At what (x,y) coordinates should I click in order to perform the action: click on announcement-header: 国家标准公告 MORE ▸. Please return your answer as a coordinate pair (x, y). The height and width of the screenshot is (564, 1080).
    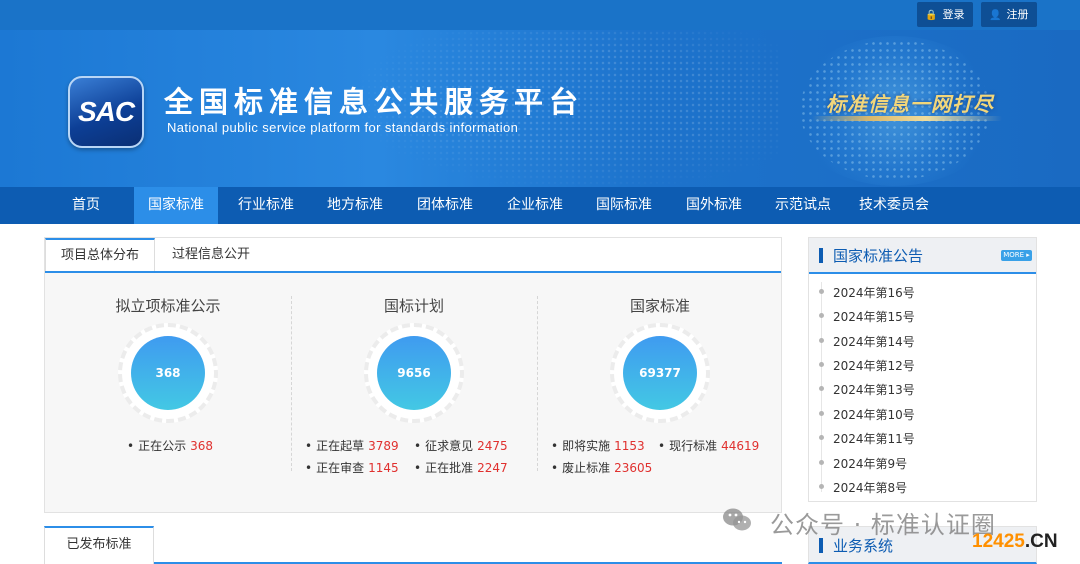
    Looking at the image, I should click on (922, 256).